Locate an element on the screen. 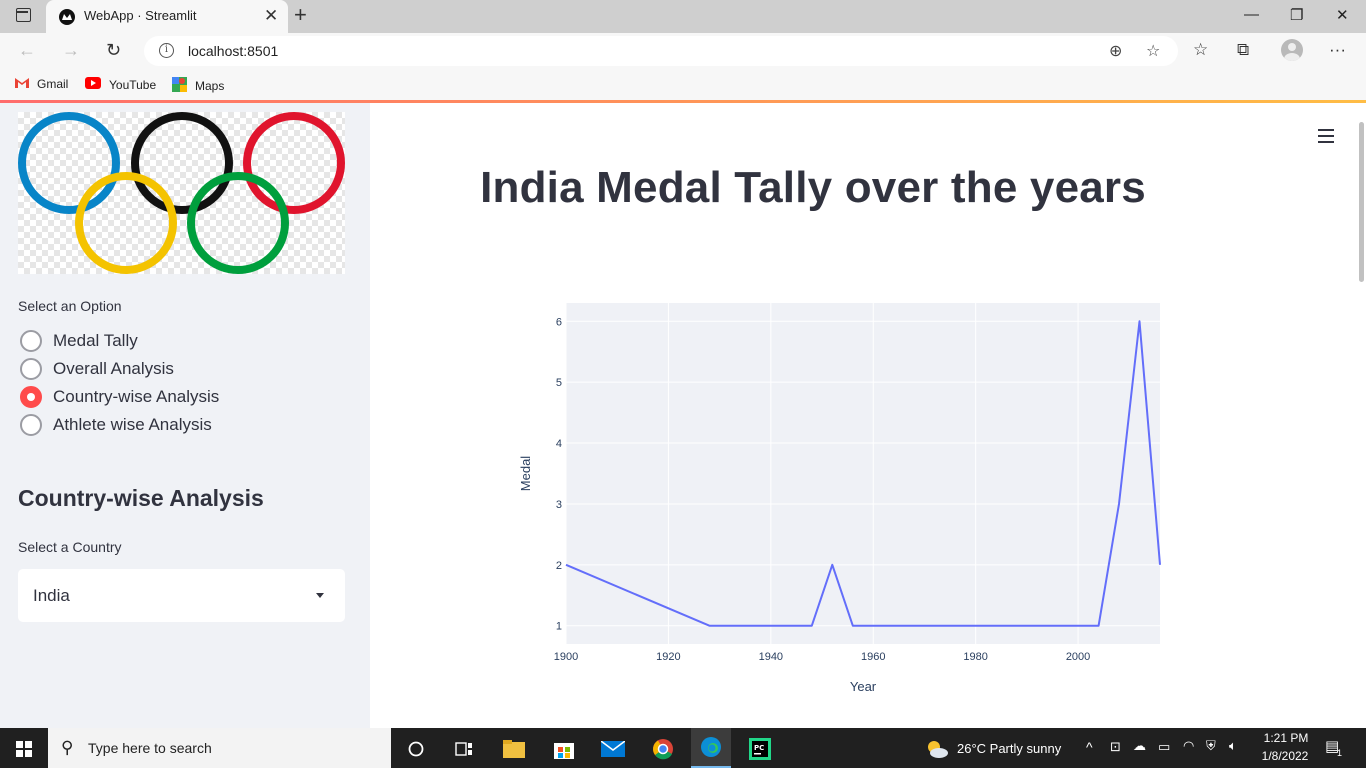 The height and width of the screenshot is (768, 1366). zoom-icon: ⊕ is located at coordinates (1115, 51).